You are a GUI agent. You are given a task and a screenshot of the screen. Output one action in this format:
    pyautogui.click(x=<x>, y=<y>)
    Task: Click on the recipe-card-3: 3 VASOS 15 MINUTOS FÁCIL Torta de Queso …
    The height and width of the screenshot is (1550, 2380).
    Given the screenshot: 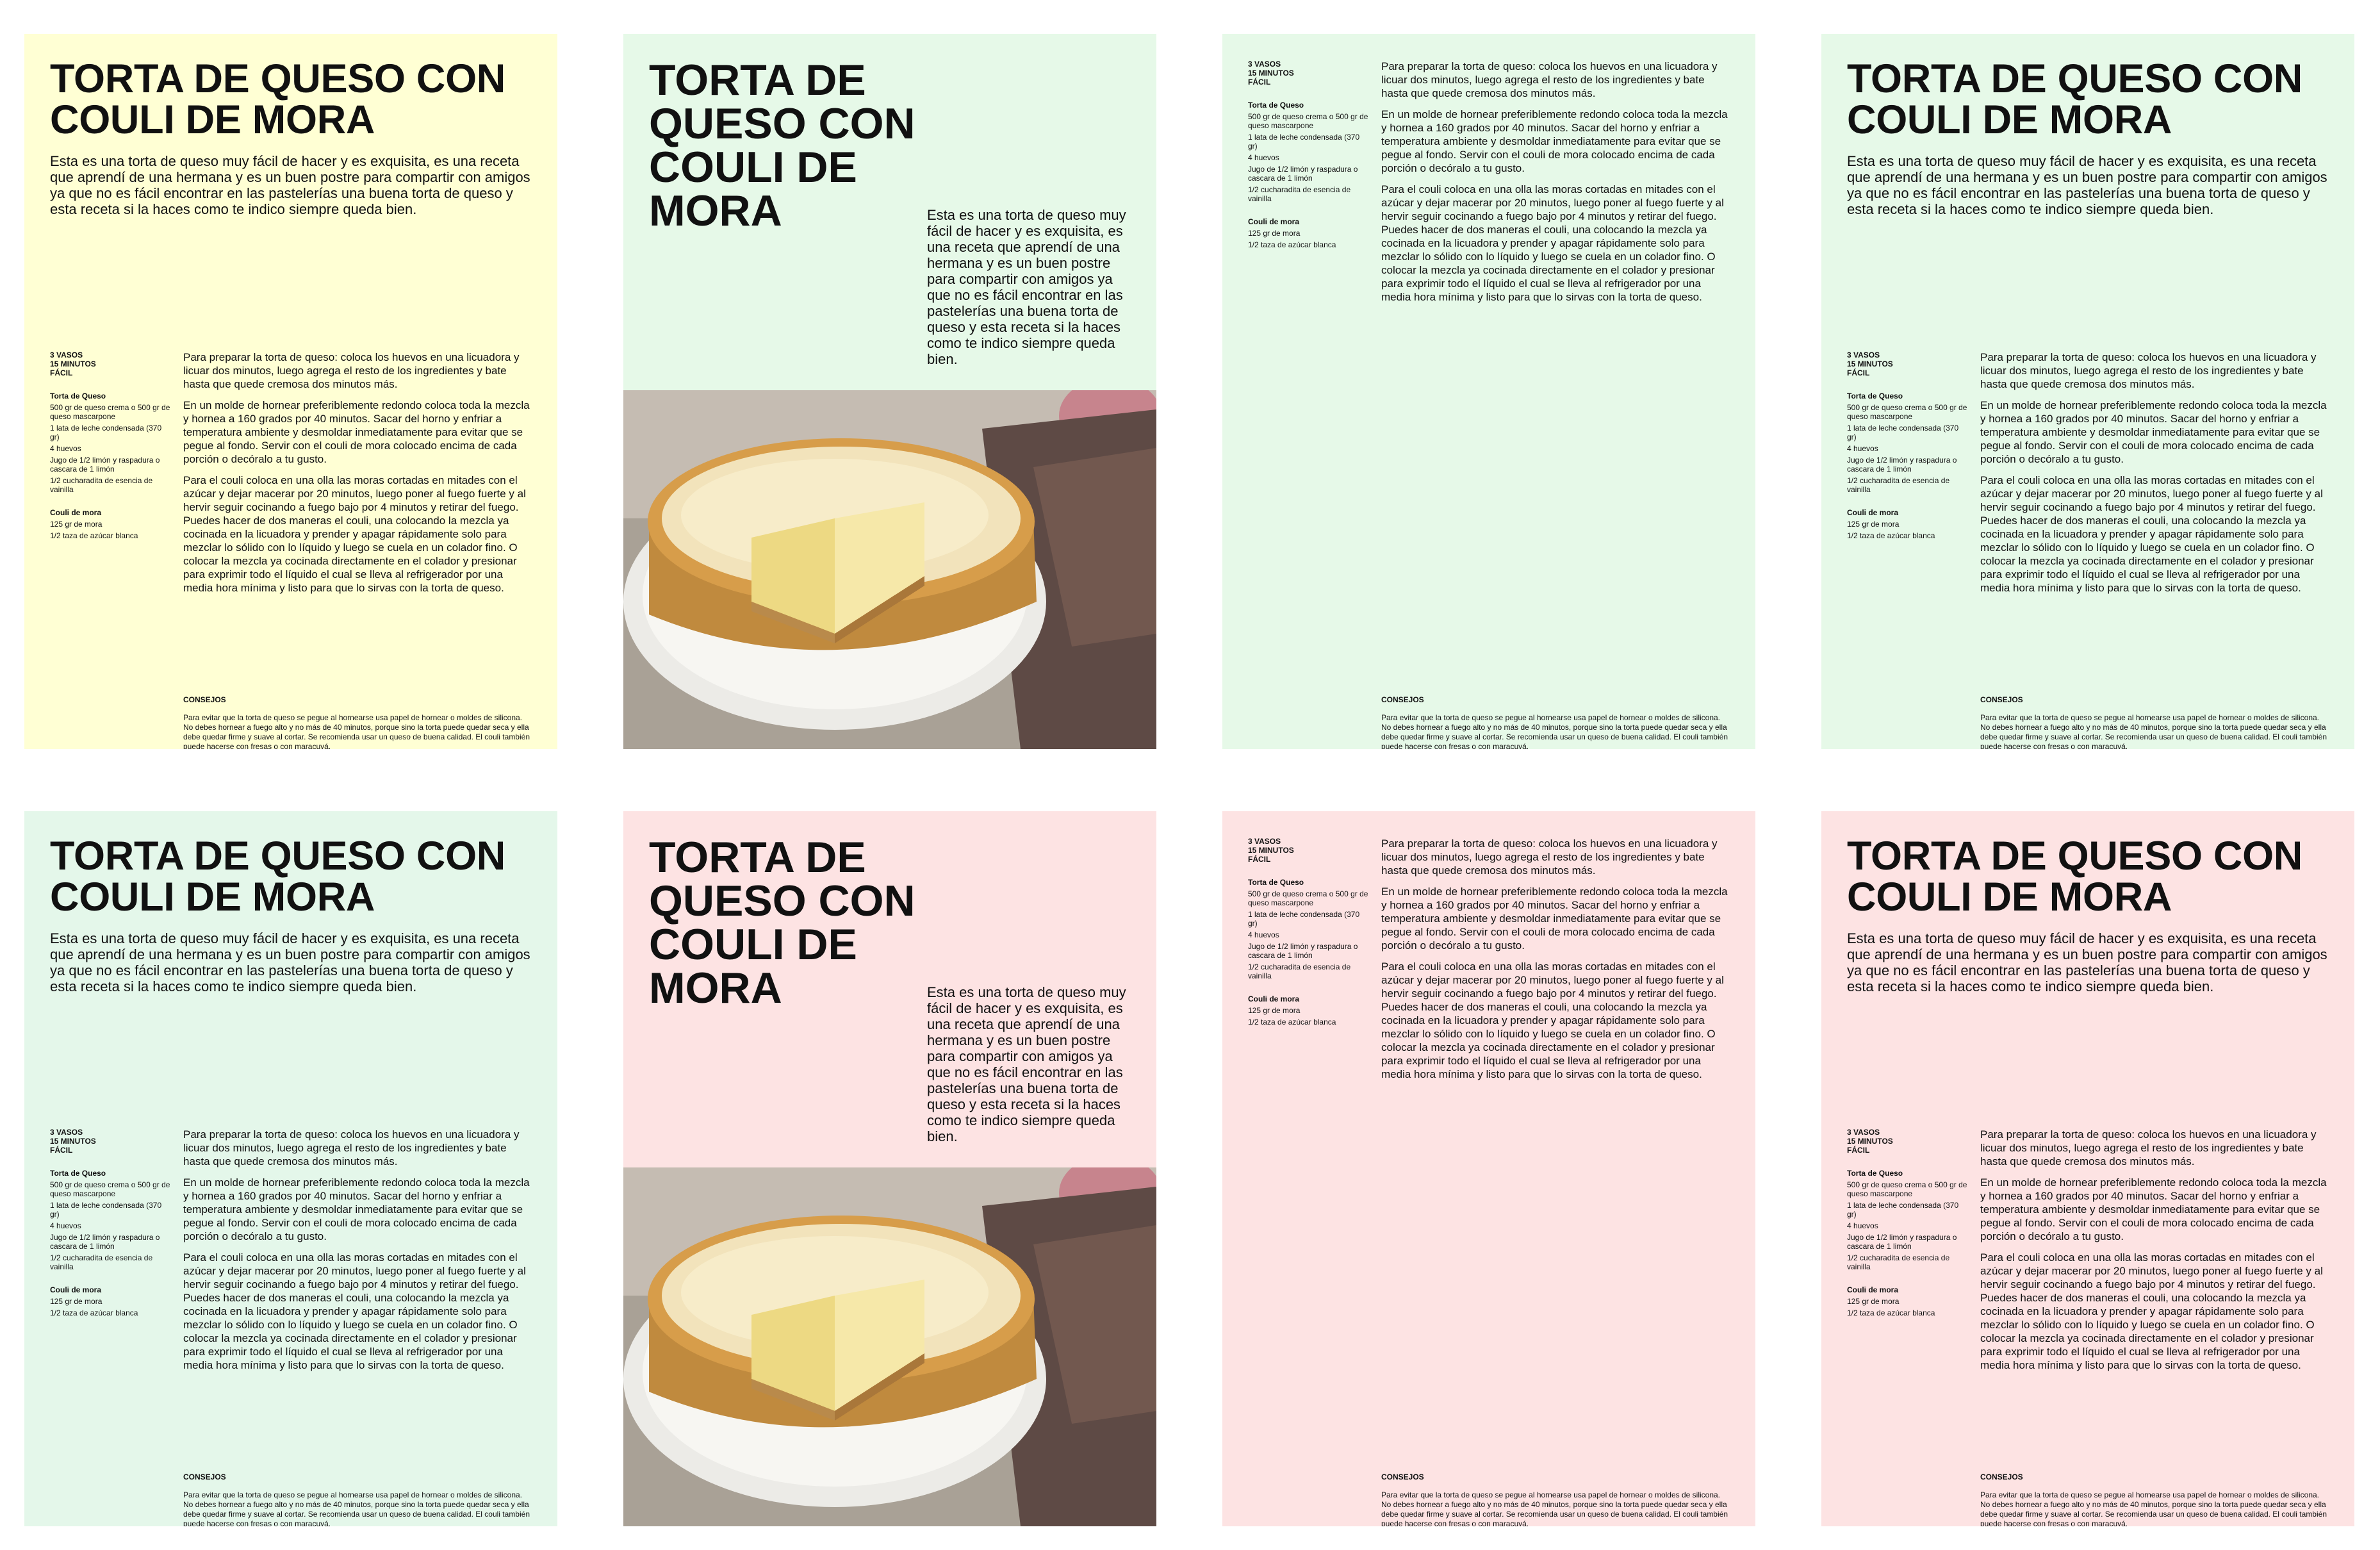 What is the action you would take?
    pyautogui.click(x=1488, y=391)
    